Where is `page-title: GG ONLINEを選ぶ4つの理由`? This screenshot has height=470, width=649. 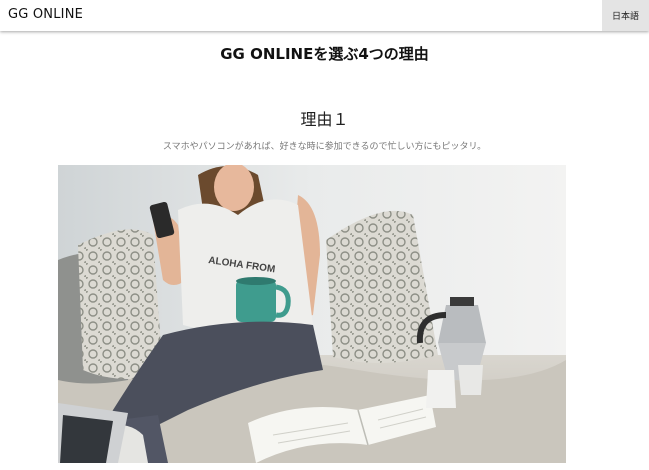 page-title: GG ONLINEを選ぶ4つの理由 is located at coordinates (324, 54).